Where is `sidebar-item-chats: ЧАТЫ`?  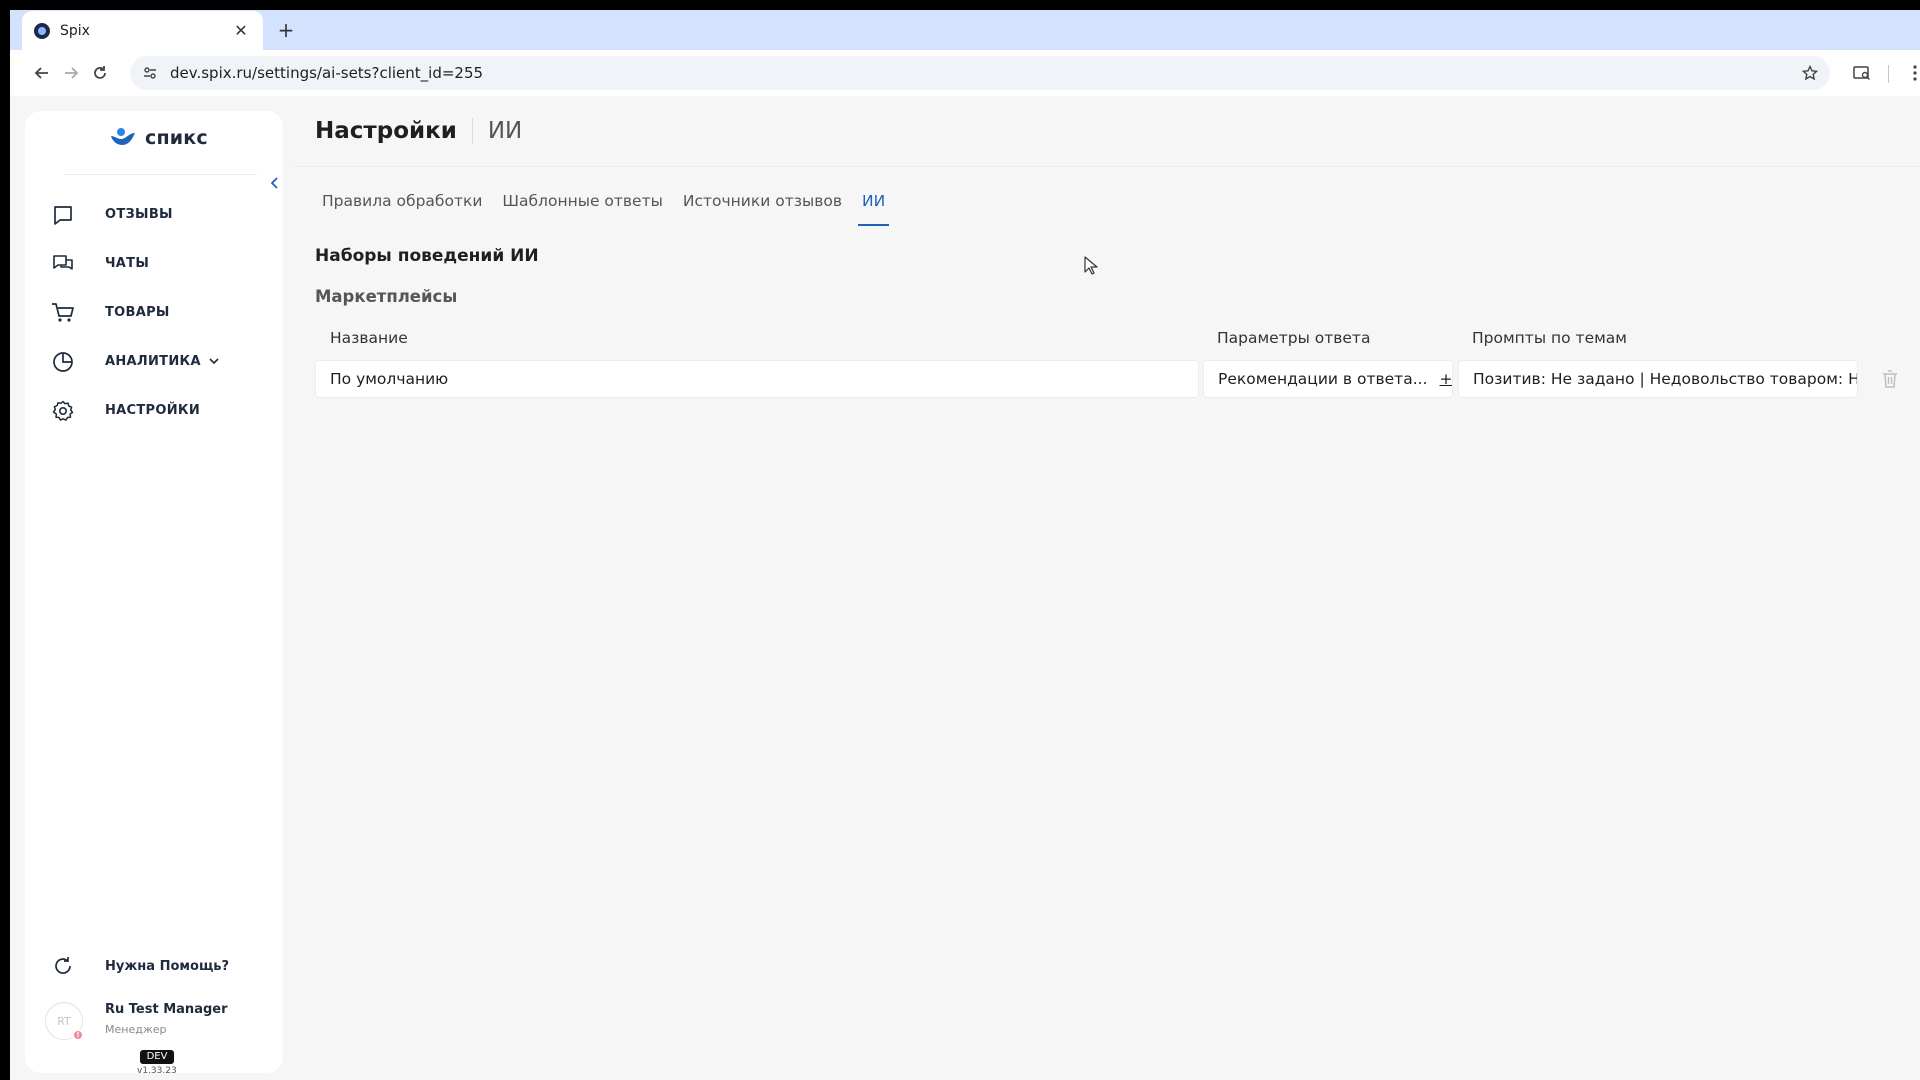 sidebar-item-chats: ЧАТЫ is located at coordinates (154, 263).